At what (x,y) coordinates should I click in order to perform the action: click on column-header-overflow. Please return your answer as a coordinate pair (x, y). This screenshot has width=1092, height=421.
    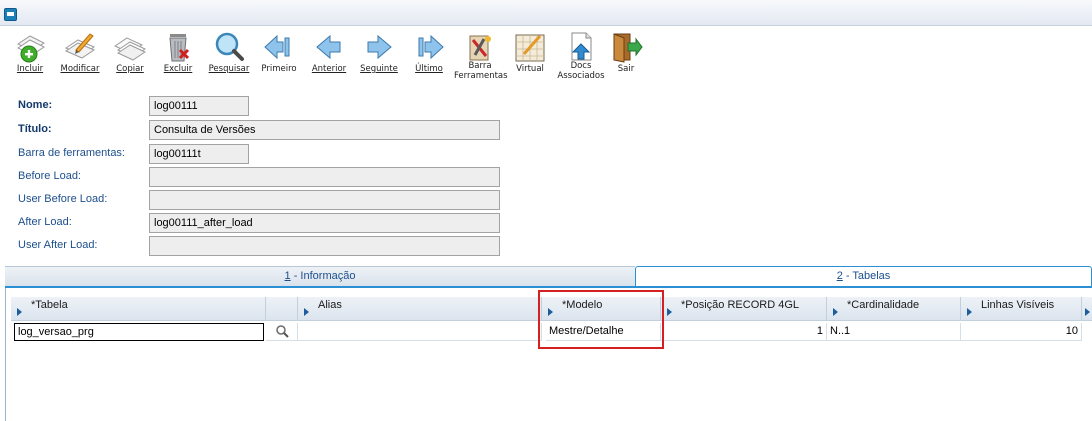
    Looking at the image, I should click on (1087, 309).